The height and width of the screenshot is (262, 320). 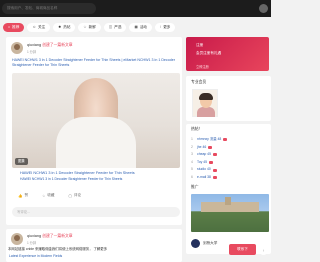 What do you see at coordinates (92, 248) in the screenshot?
I see `post-text: 本网站链接 cnble 来赚取佣金我们将使上系统网络服务， 了解更多` at bounding box center [92, 248].